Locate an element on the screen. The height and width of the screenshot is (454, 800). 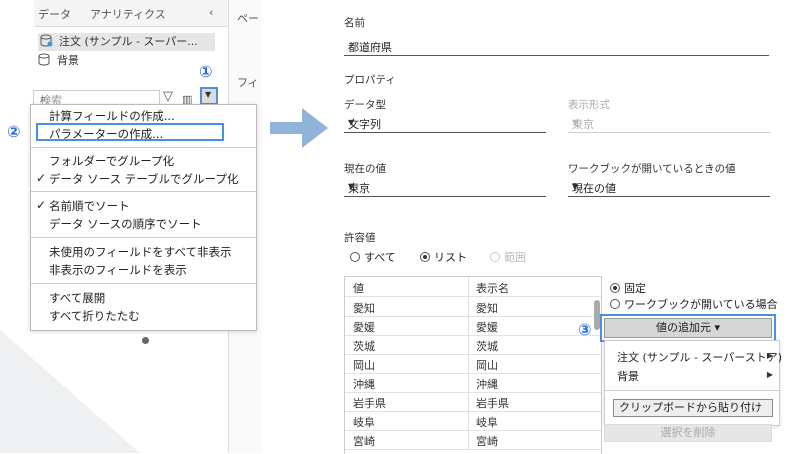
data-source-background: 背景 is located at coordinates (58, 61).